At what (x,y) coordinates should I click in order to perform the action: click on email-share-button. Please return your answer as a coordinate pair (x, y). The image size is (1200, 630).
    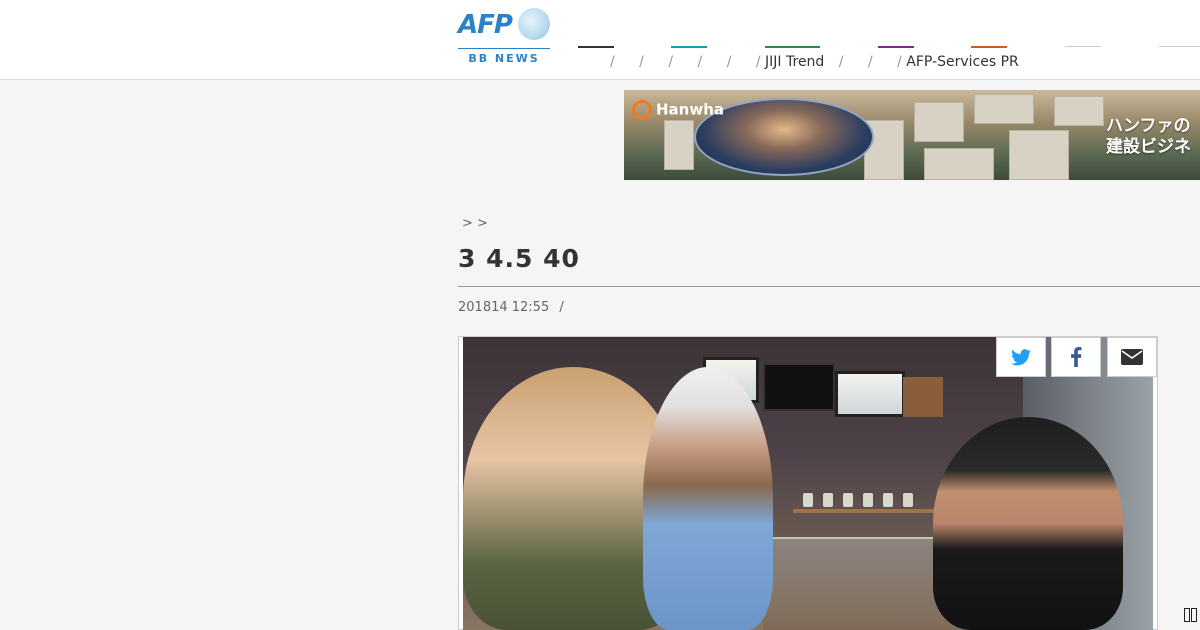
    Looking at the image, I should click on (1132, 357).